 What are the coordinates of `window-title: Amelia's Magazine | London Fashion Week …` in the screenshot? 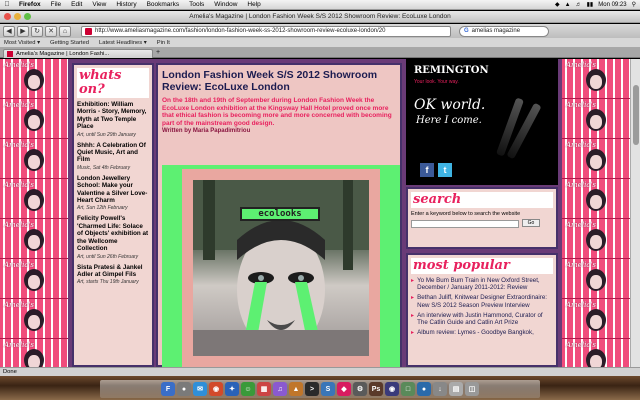 It's located at (320, 16).